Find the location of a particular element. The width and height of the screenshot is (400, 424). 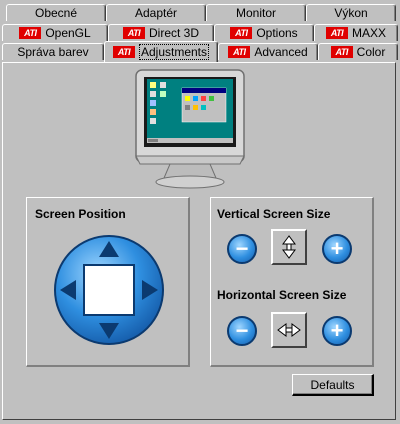

tab-sprava-barev: Správa barev is located at coordinates (53, 51).